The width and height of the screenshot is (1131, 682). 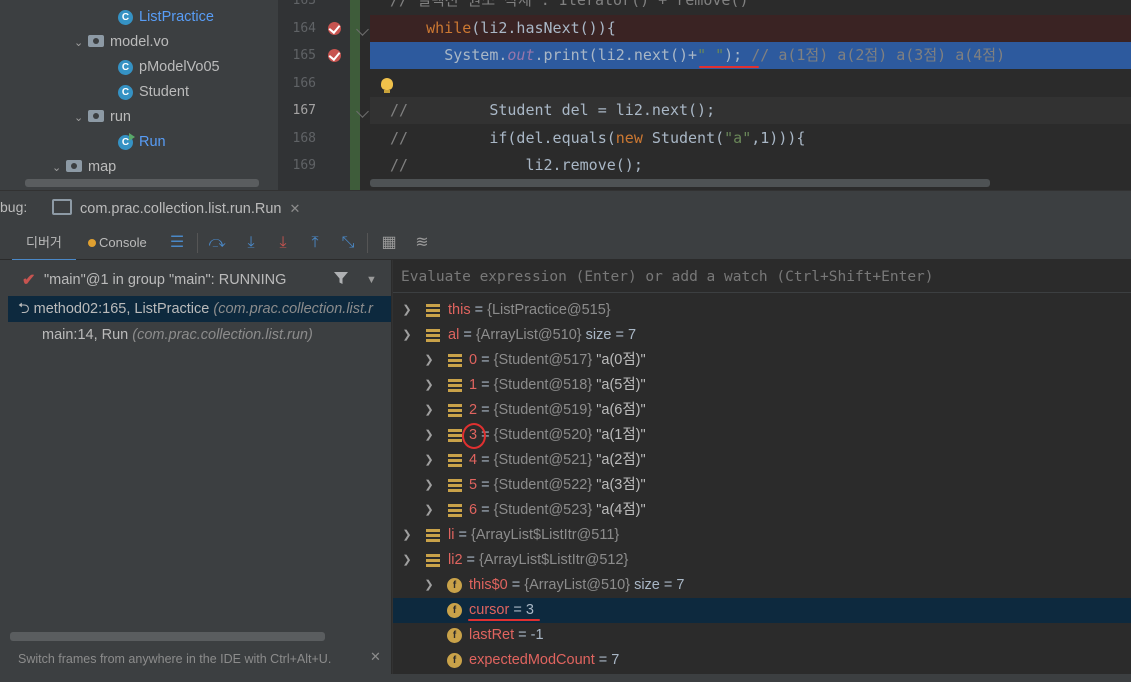 I want to click on variable-row: ❯ li = {ArrayList$ListItr@511}, so click(x=762, y=535).